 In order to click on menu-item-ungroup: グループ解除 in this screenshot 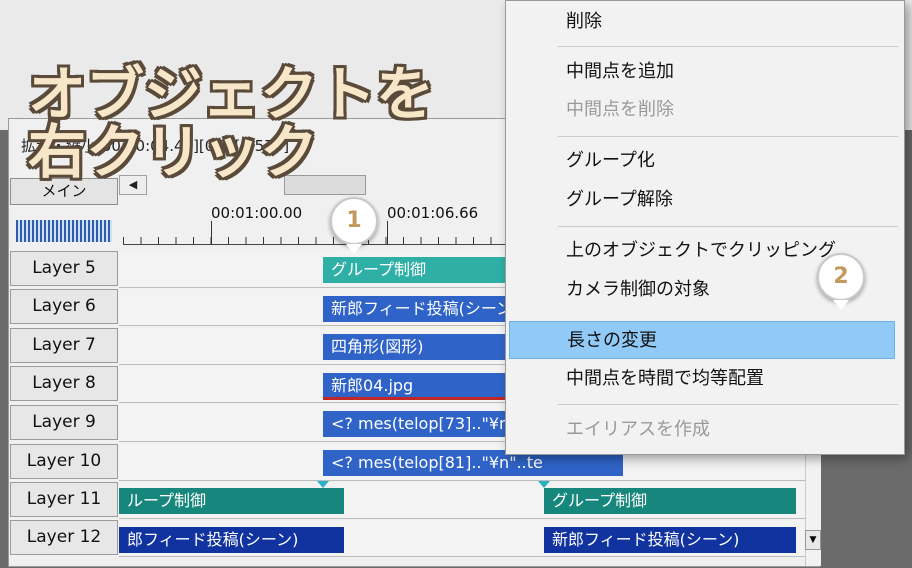, I will do `click(705, 200)`.